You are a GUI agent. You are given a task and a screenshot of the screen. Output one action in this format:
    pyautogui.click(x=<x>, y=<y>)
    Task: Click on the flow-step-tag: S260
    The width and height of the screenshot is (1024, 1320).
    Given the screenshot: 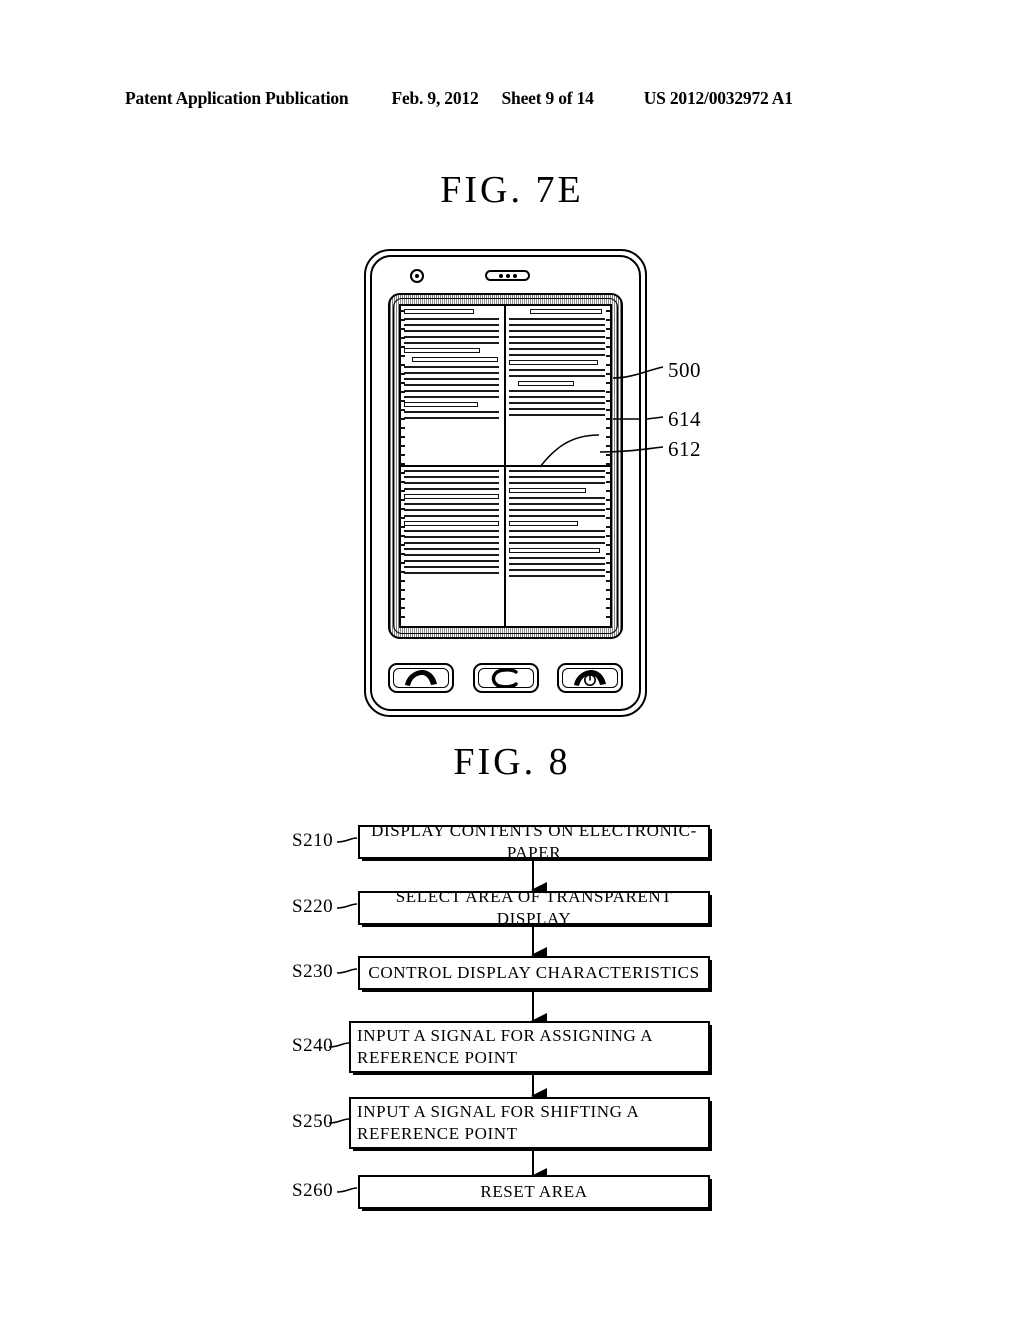 What is the action you would take?
    pyautogui.click(x=313, y=1190)
    